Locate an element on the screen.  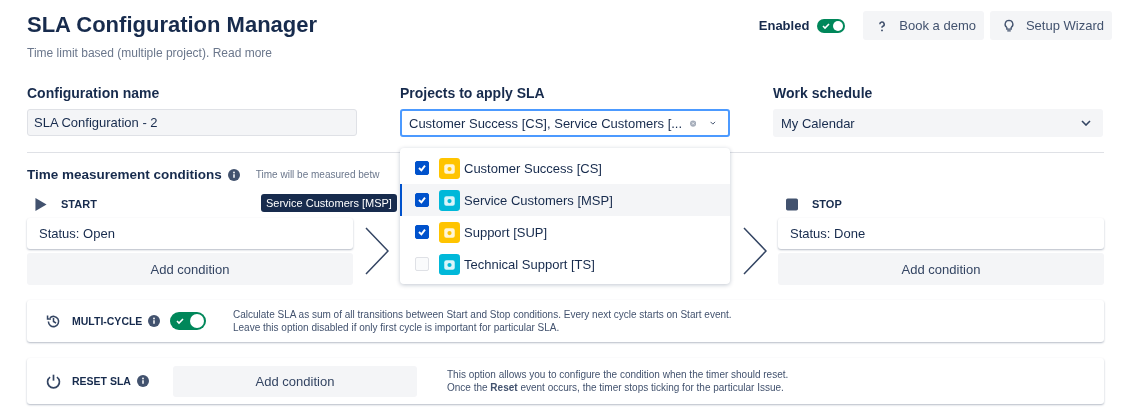
header-button: Setup Wizard is located at coordinates (1050, 25).